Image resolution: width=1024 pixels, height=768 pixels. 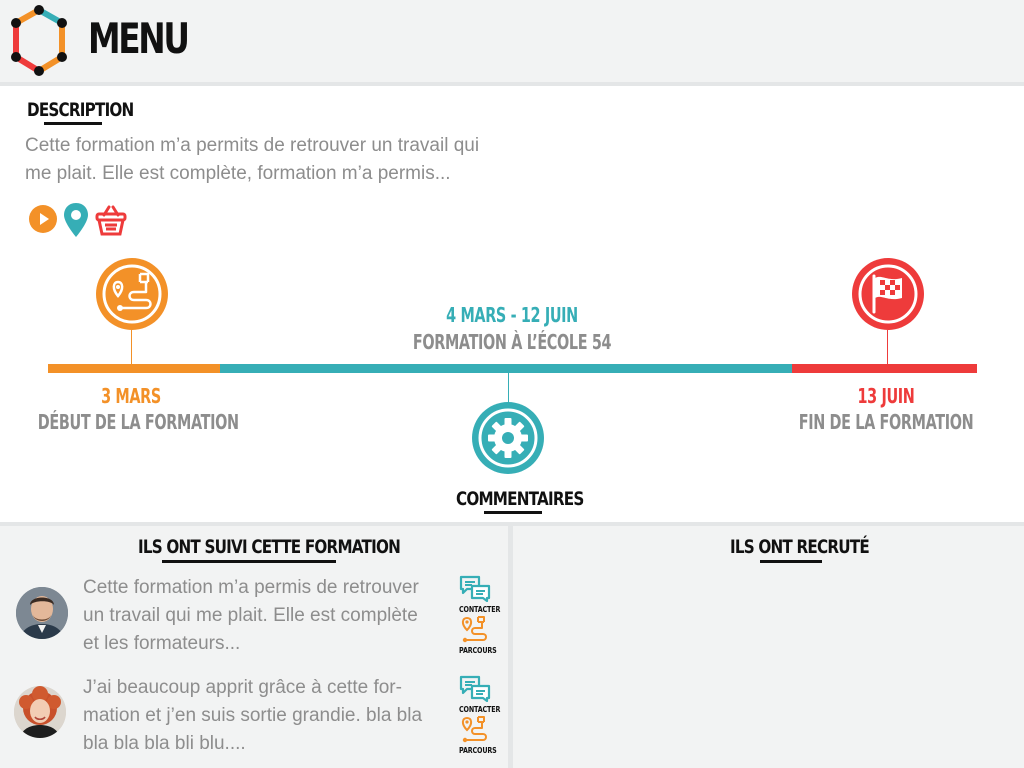 What do you see at coordinates (269, 547) in the screenshot?
I see `alumni-heading: ILS ONT SUIVI CETTE FORMATION` at bounding box center [269, 547].